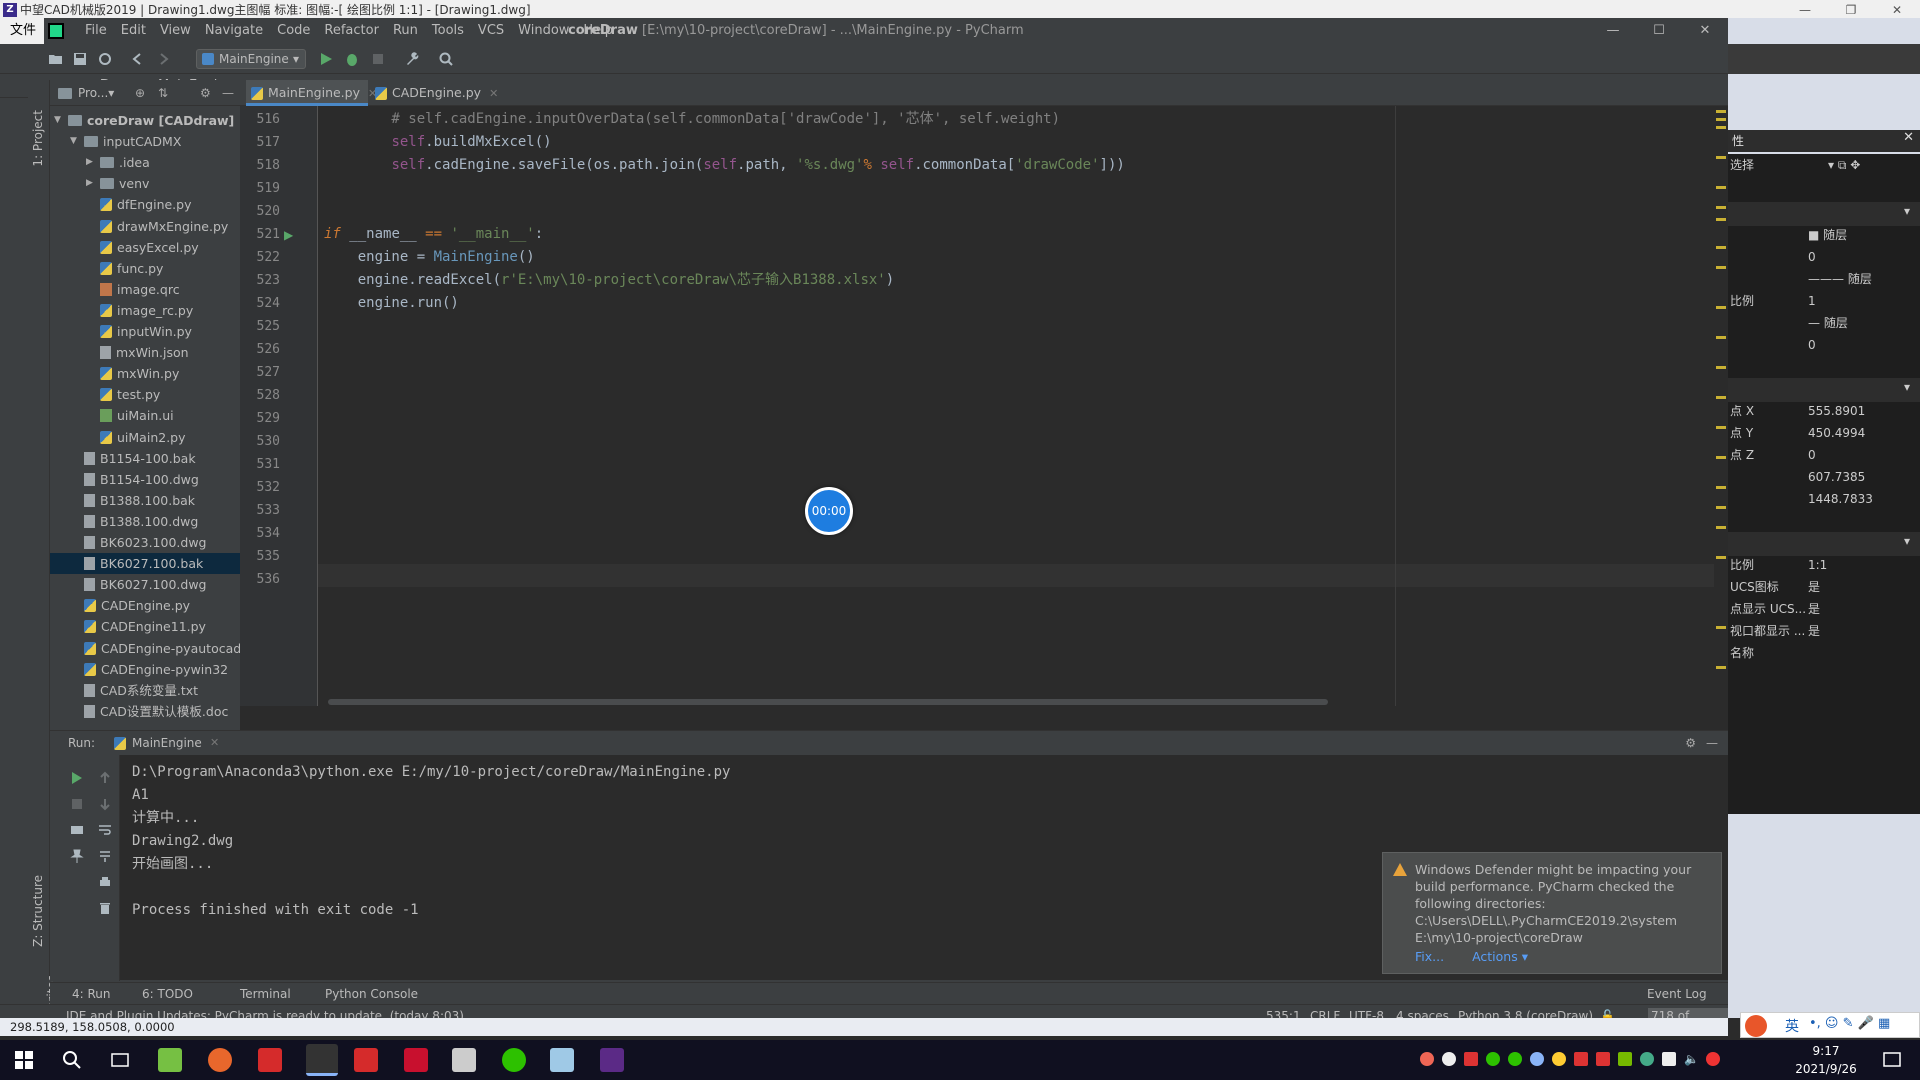 The height and width of the screenshot is (1080, 1920). What do you see at coordinates (1613, 31) in the screenshot?
I see `minimize-button: —` at bounding box center [1613, 31].